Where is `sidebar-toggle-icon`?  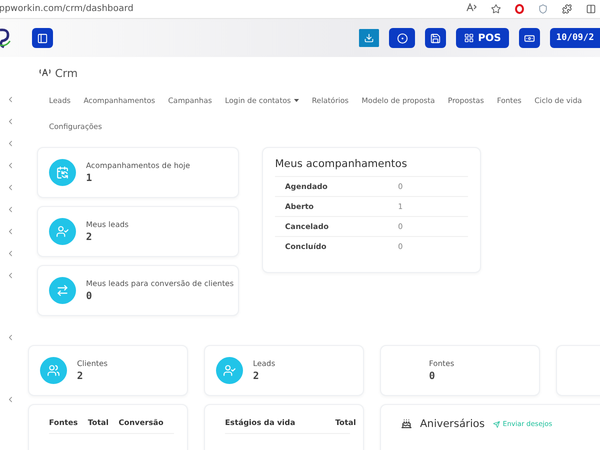
sidebar-toggle-icon is located at coordinates (42, 38).